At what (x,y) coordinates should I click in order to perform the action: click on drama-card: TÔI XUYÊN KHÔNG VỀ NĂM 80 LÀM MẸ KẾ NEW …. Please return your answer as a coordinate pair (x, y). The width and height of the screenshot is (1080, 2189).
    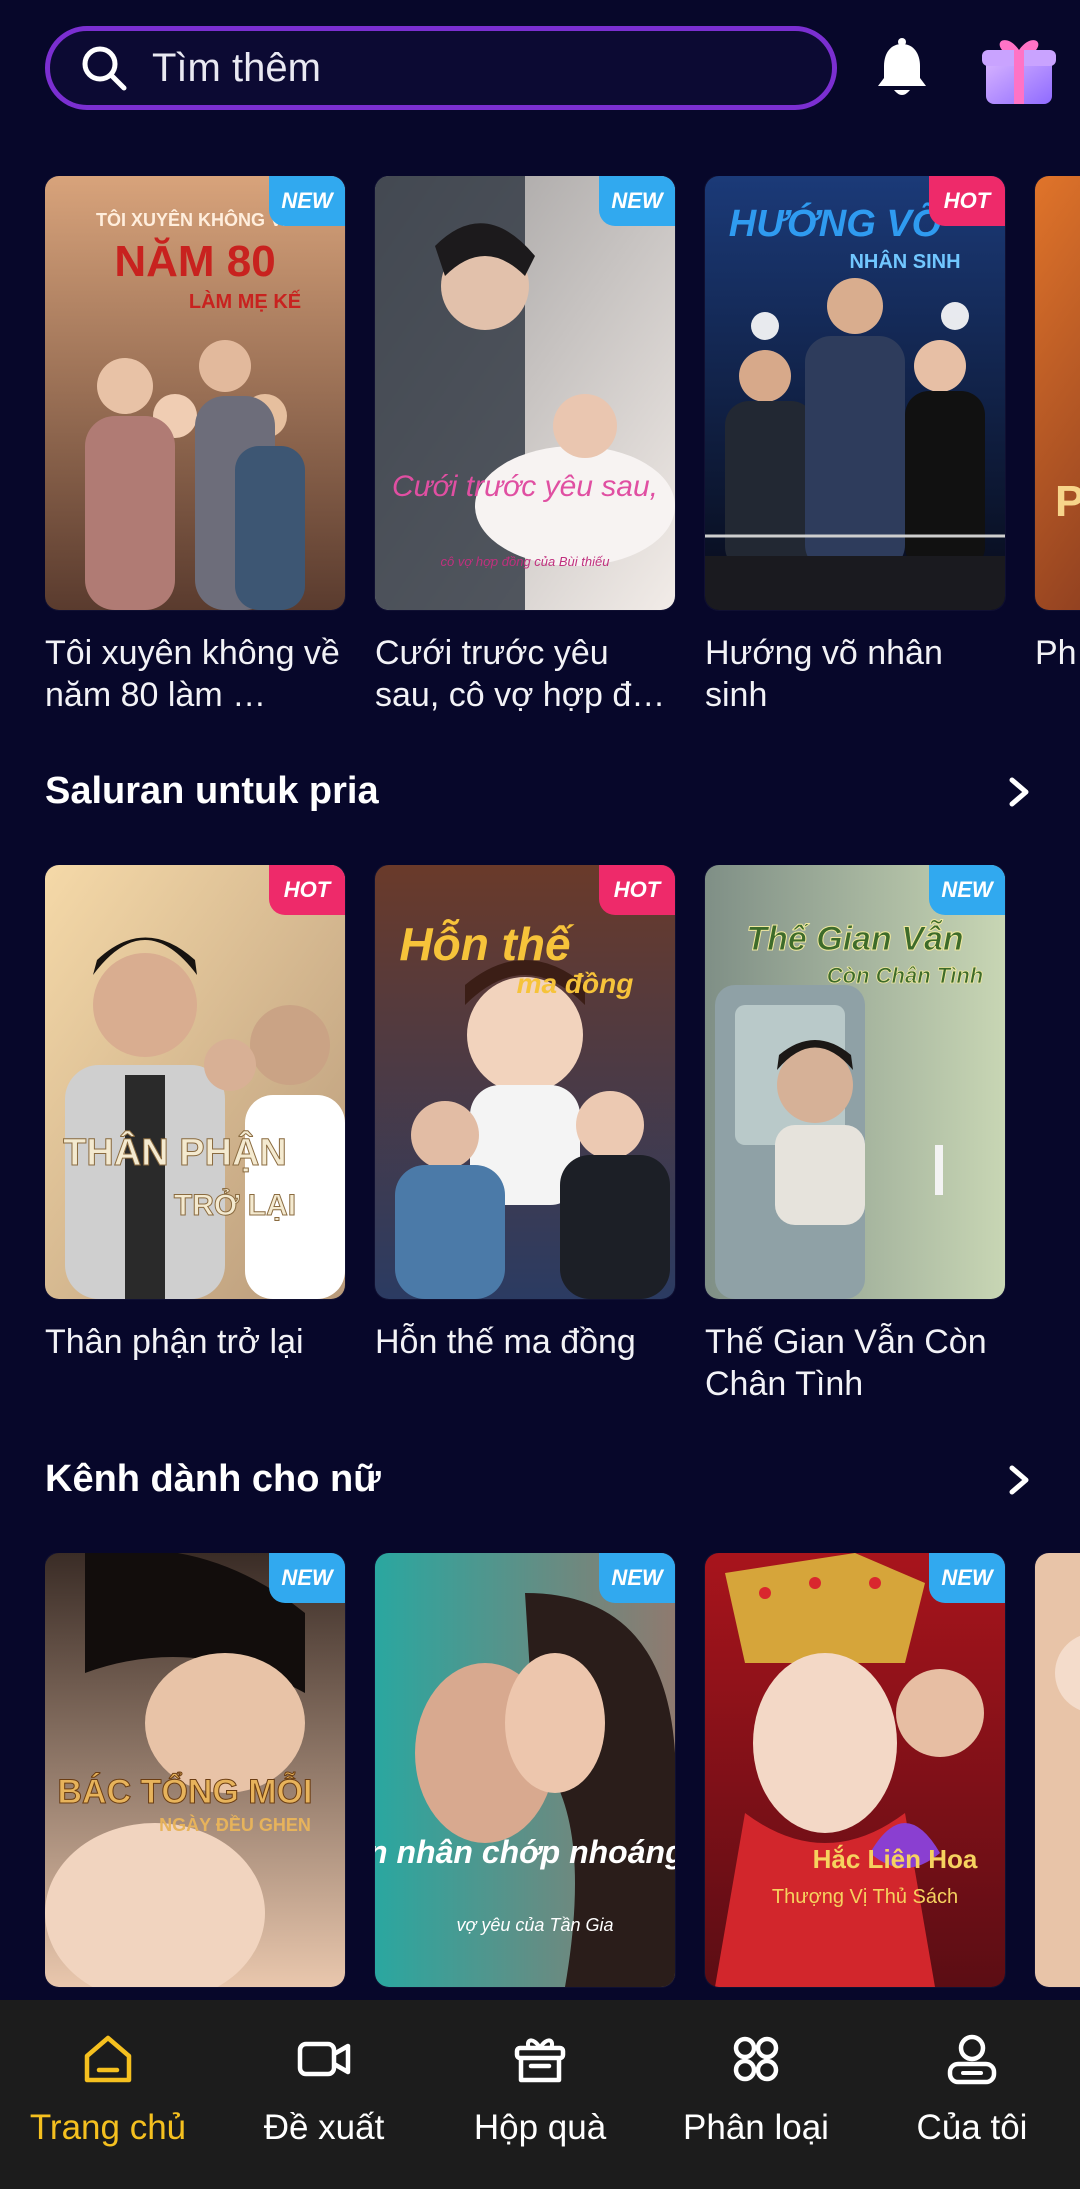
    Looking at the image, I should click on (195, 446).